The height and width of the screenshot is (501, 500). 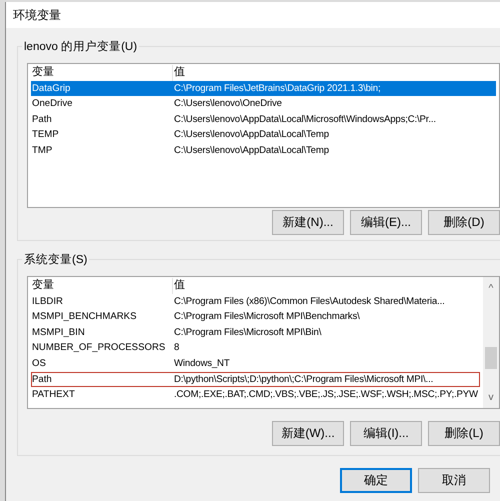 What do you see at coordinates (255, 364) in the screenshot?
I see `variable-row: OS Windows_NT` at bounding box center [255, 364].